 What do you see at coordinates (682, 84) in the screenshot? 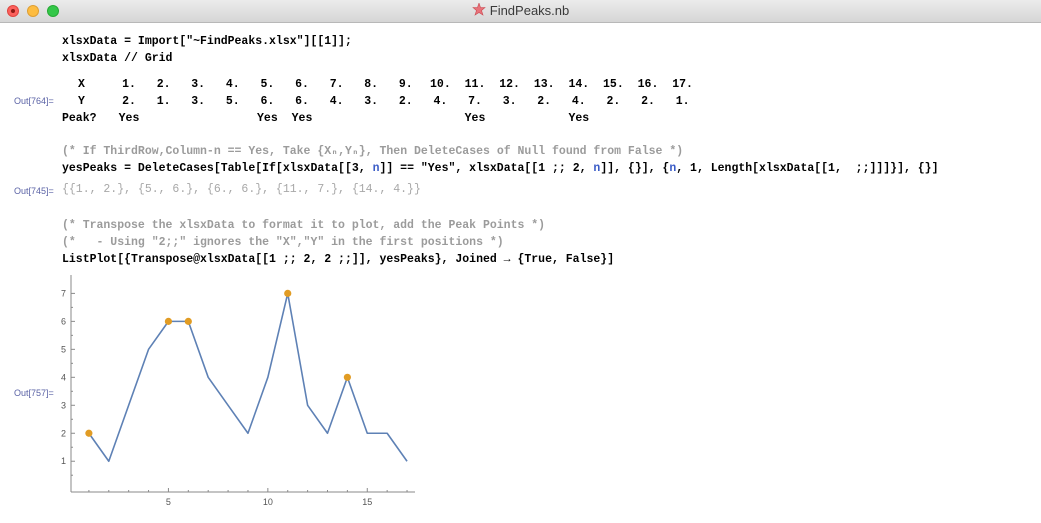
I see `grid-cell-x: 17.` at bounding box center [682, 84].